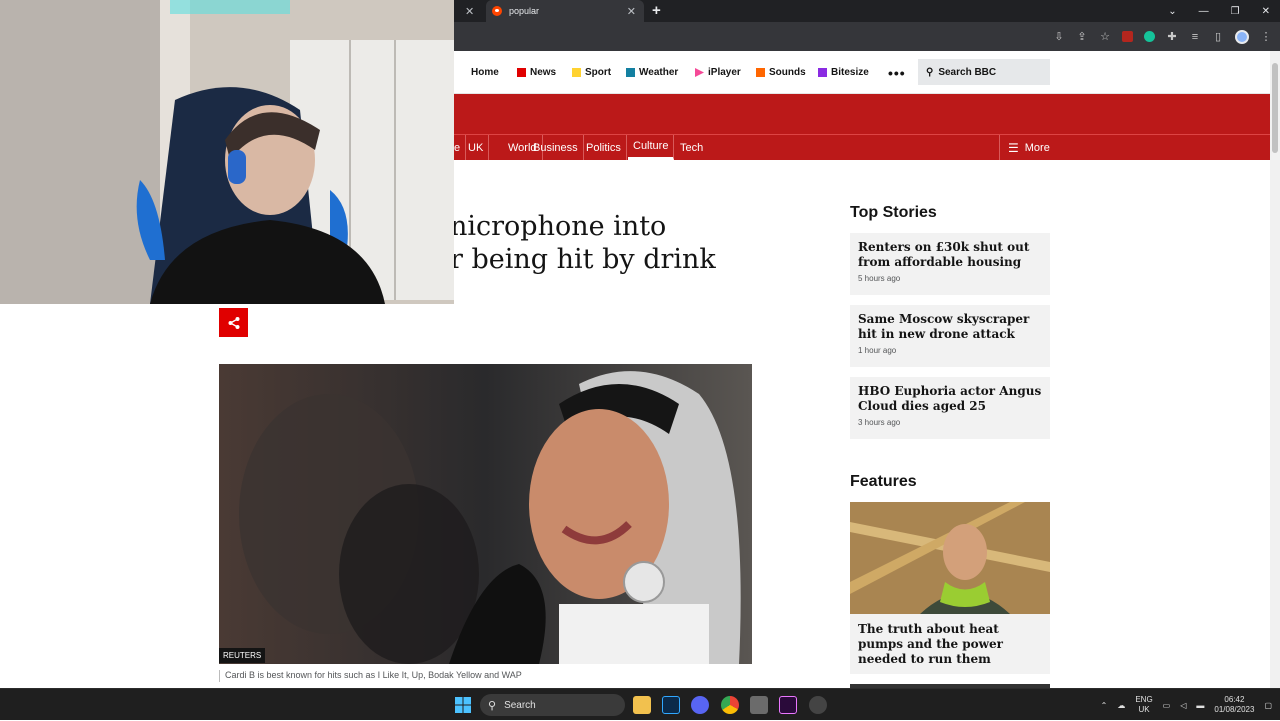 The height and width of the screenshot is (721, 1280). Describe the element at coordinates (1059, 37) in the screenshot. I see `install-icon: ⇩` at that location.